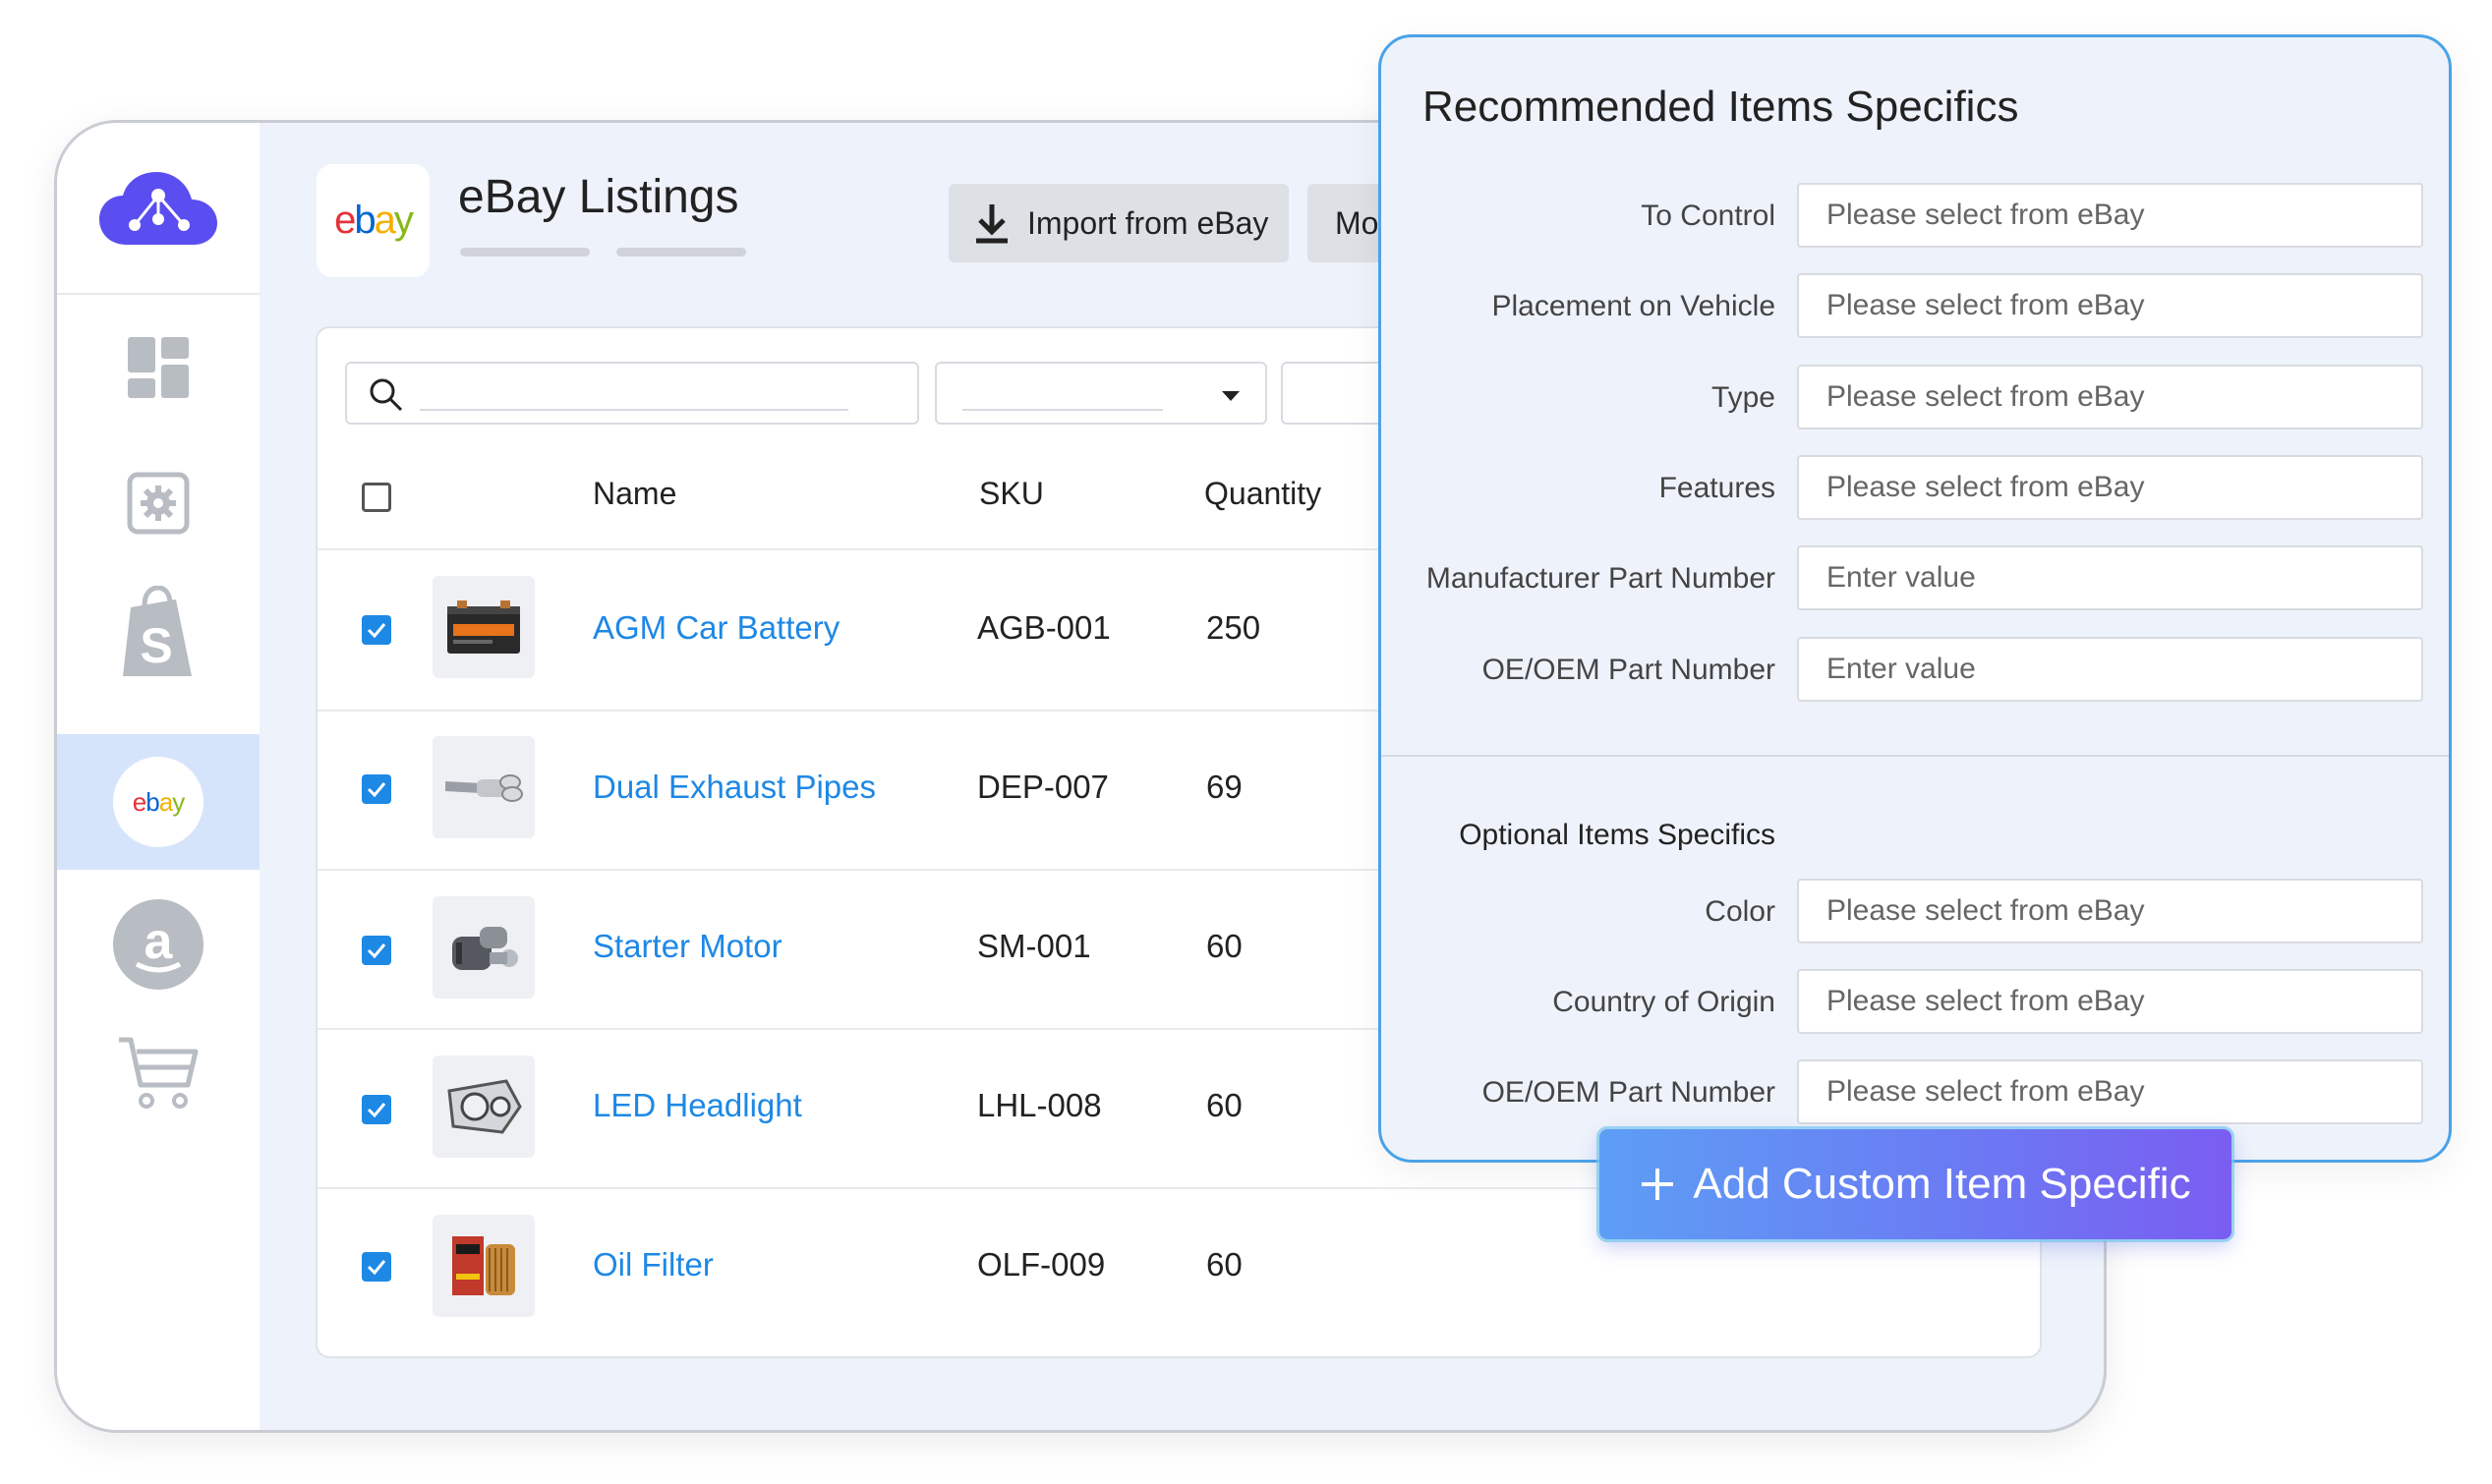 This screenshot has height=1484, width=2492. I want to click on product-name-link: Dual Exhaust Pipes, so click(735, 787).